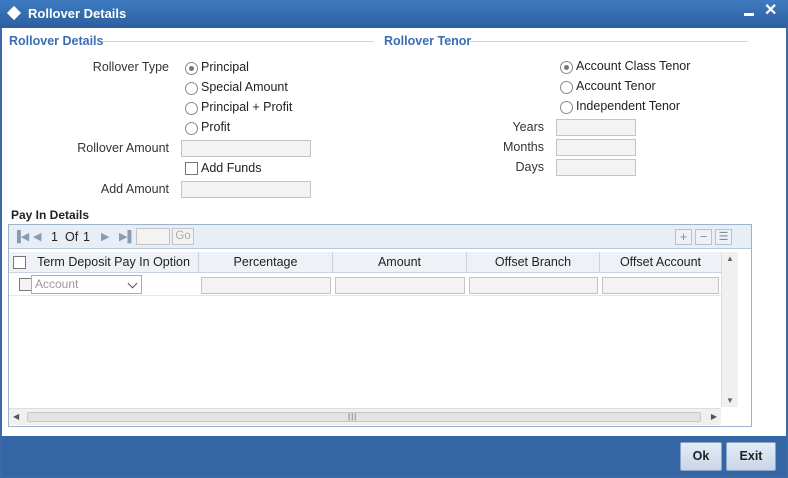 Image resolution: width=788 pixels, height=478 pixels. I want to click on option-independent-tenor-label: Independent Tenor, so click(628, 106).